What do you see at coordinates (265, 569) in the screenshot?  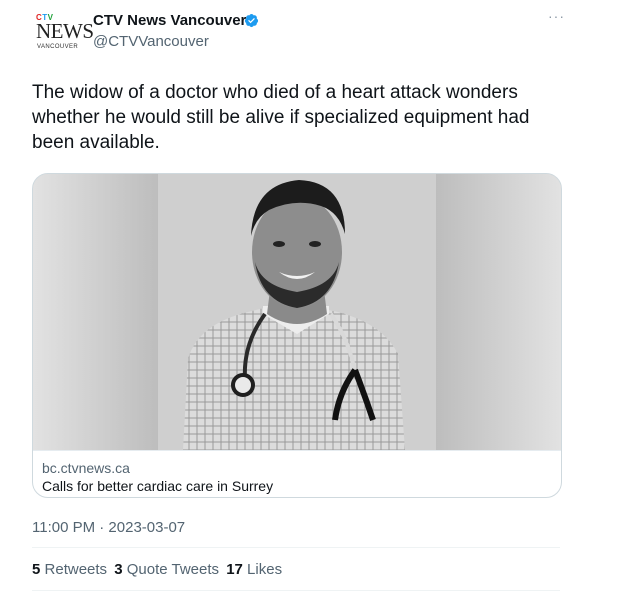 I see `likes-label: Likes` at bounding box center [265, 569].